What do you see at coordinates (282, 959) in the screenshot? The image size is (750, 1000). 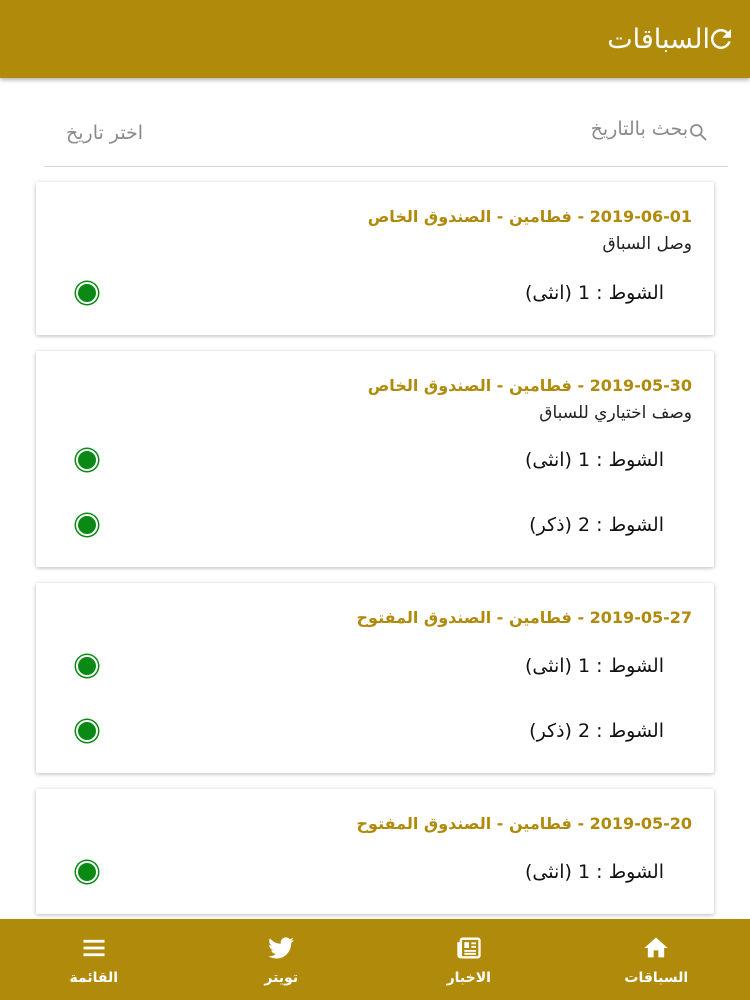 I see `nav-item-twitter: تويتر` at bounding box center [282, 959].